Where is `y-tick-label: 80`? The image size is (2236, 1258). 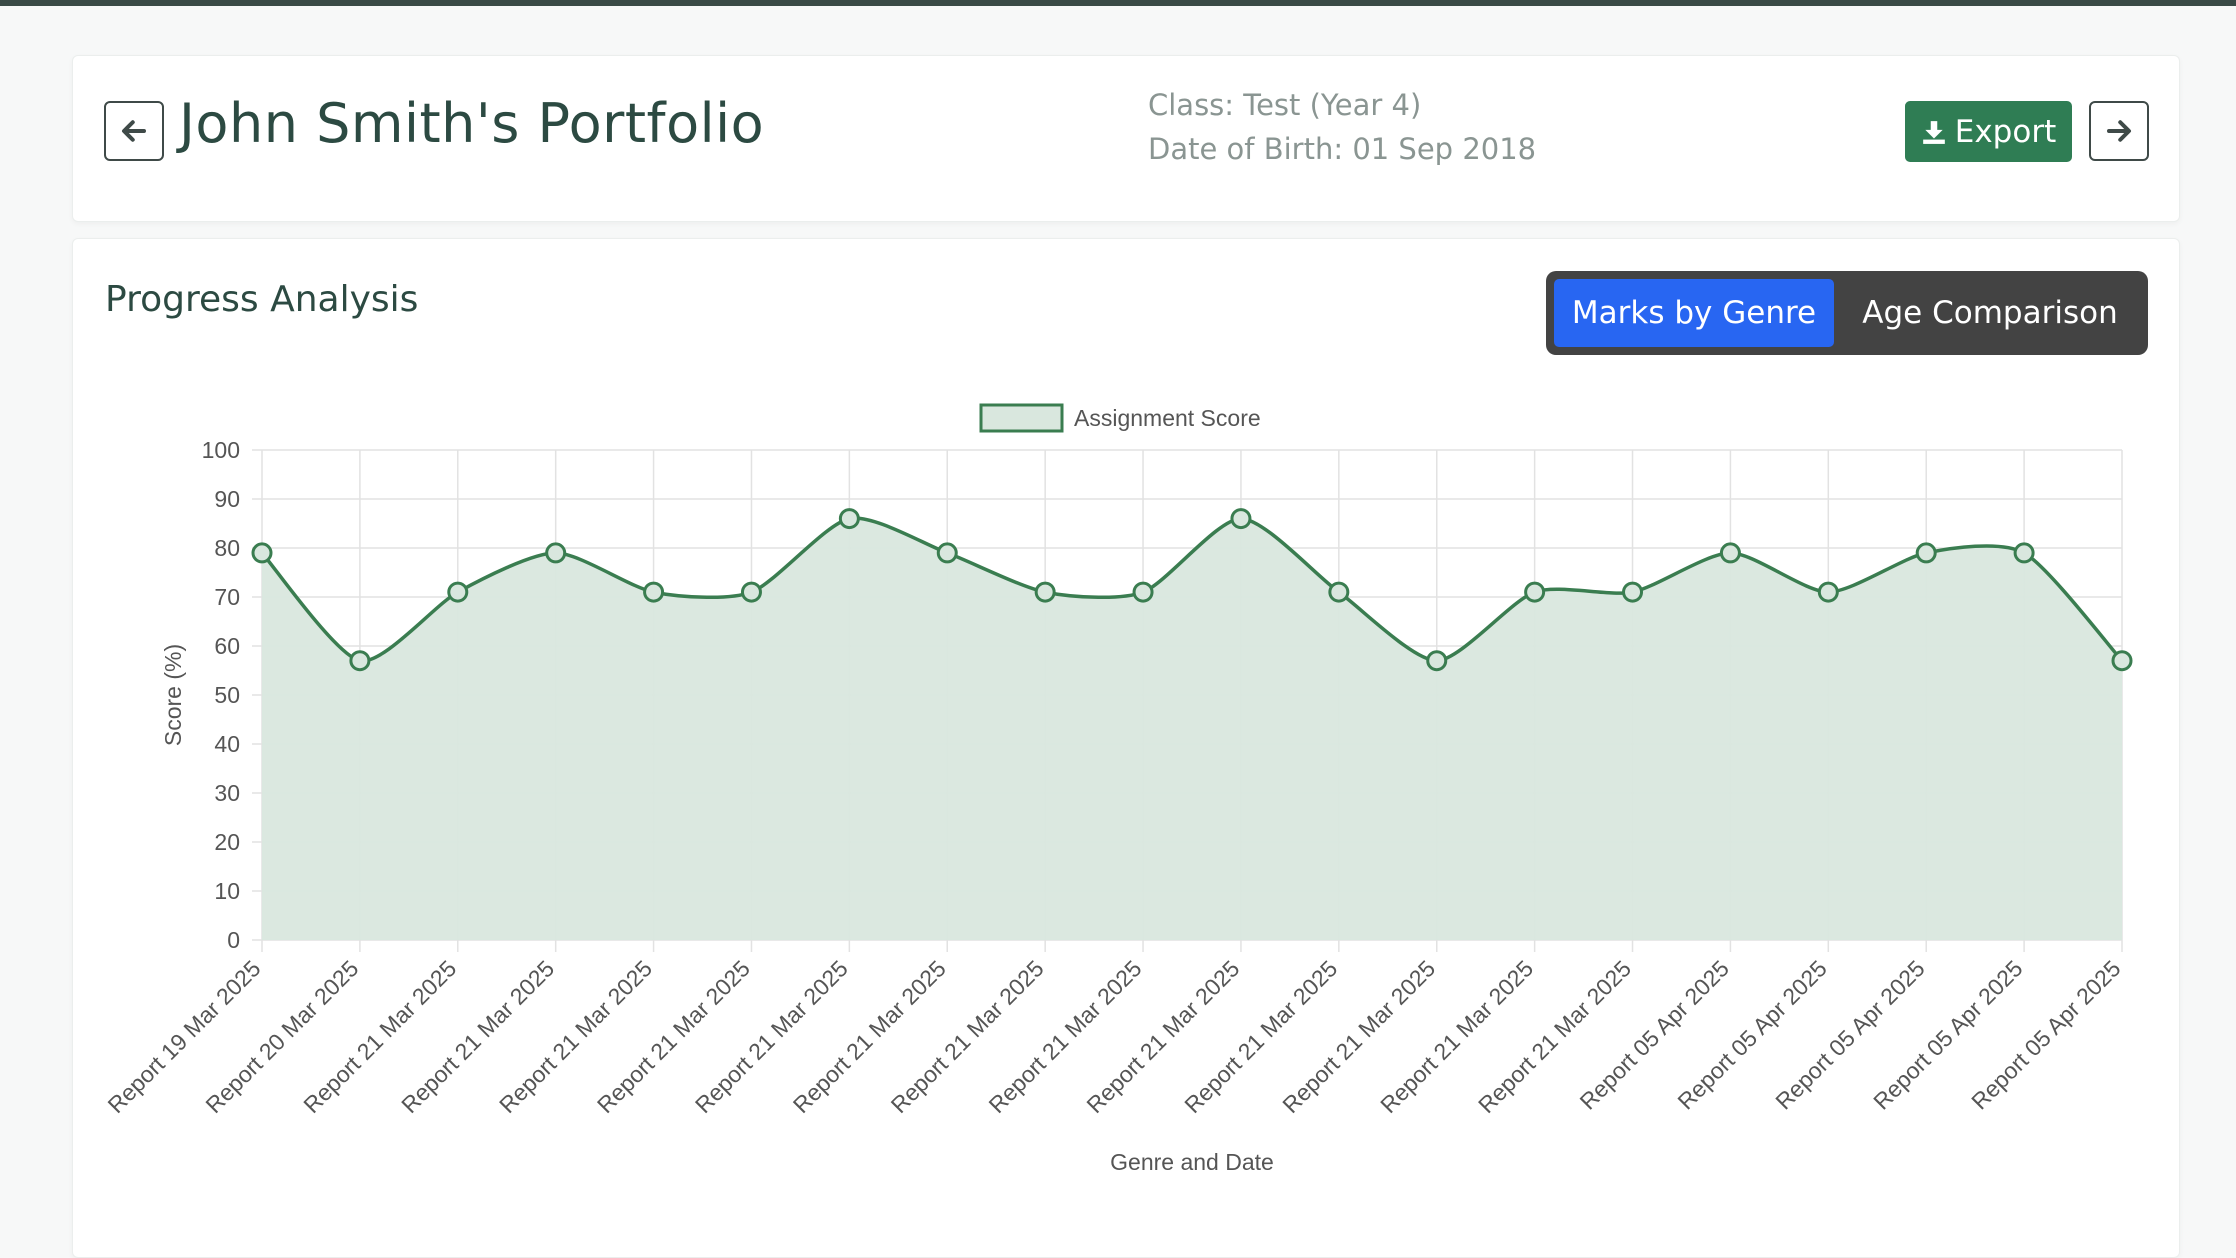
y-tick-label: 80 is located at coordinates (227, 548).